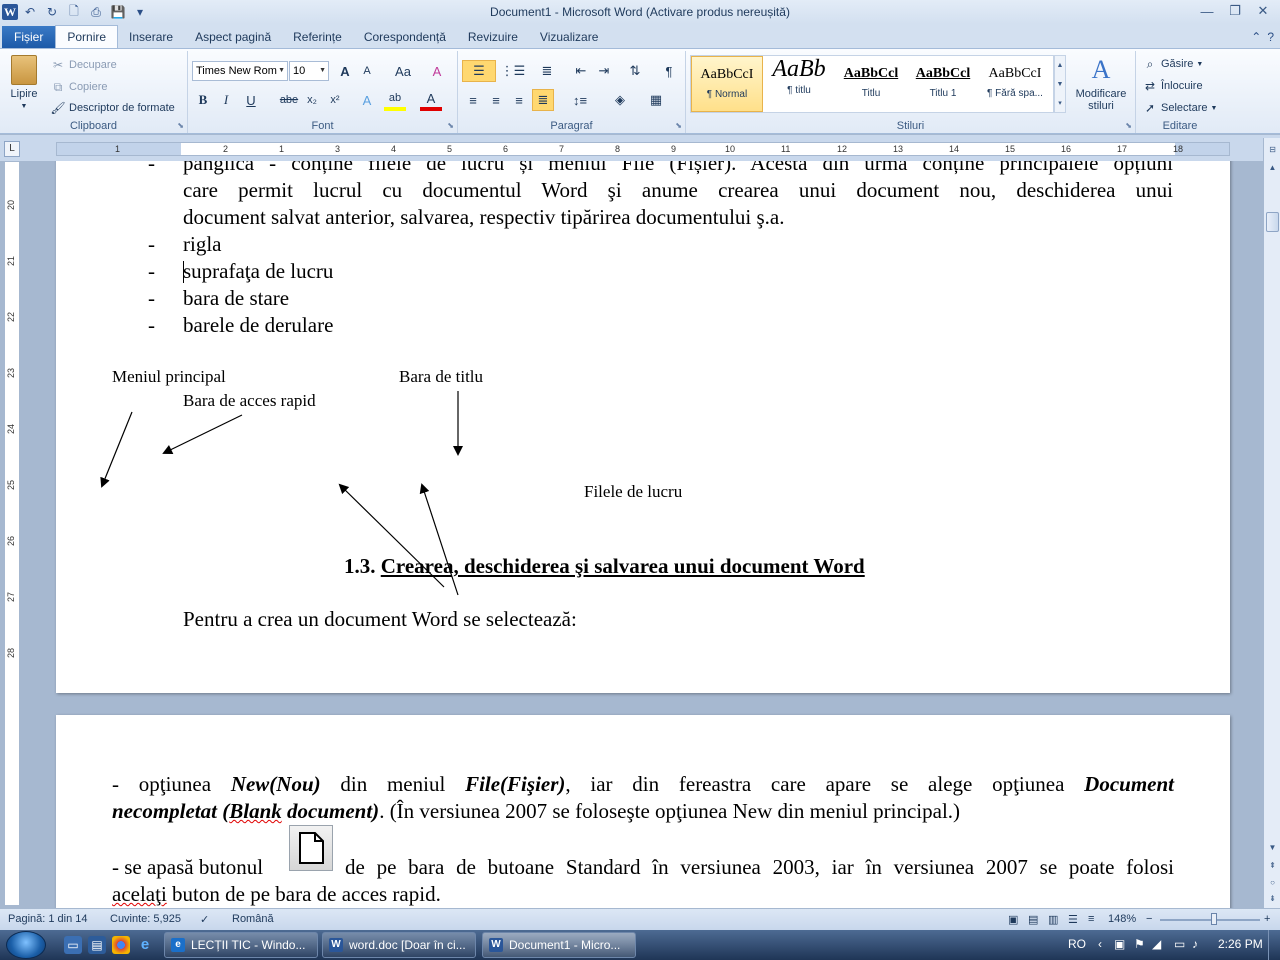 Image resolution: width=1280 pixels, height=960 pixels. What do you see at coordinates (251, 100) in the screenshot?
I see `underline-button: U` at bounding box center [251, 100].